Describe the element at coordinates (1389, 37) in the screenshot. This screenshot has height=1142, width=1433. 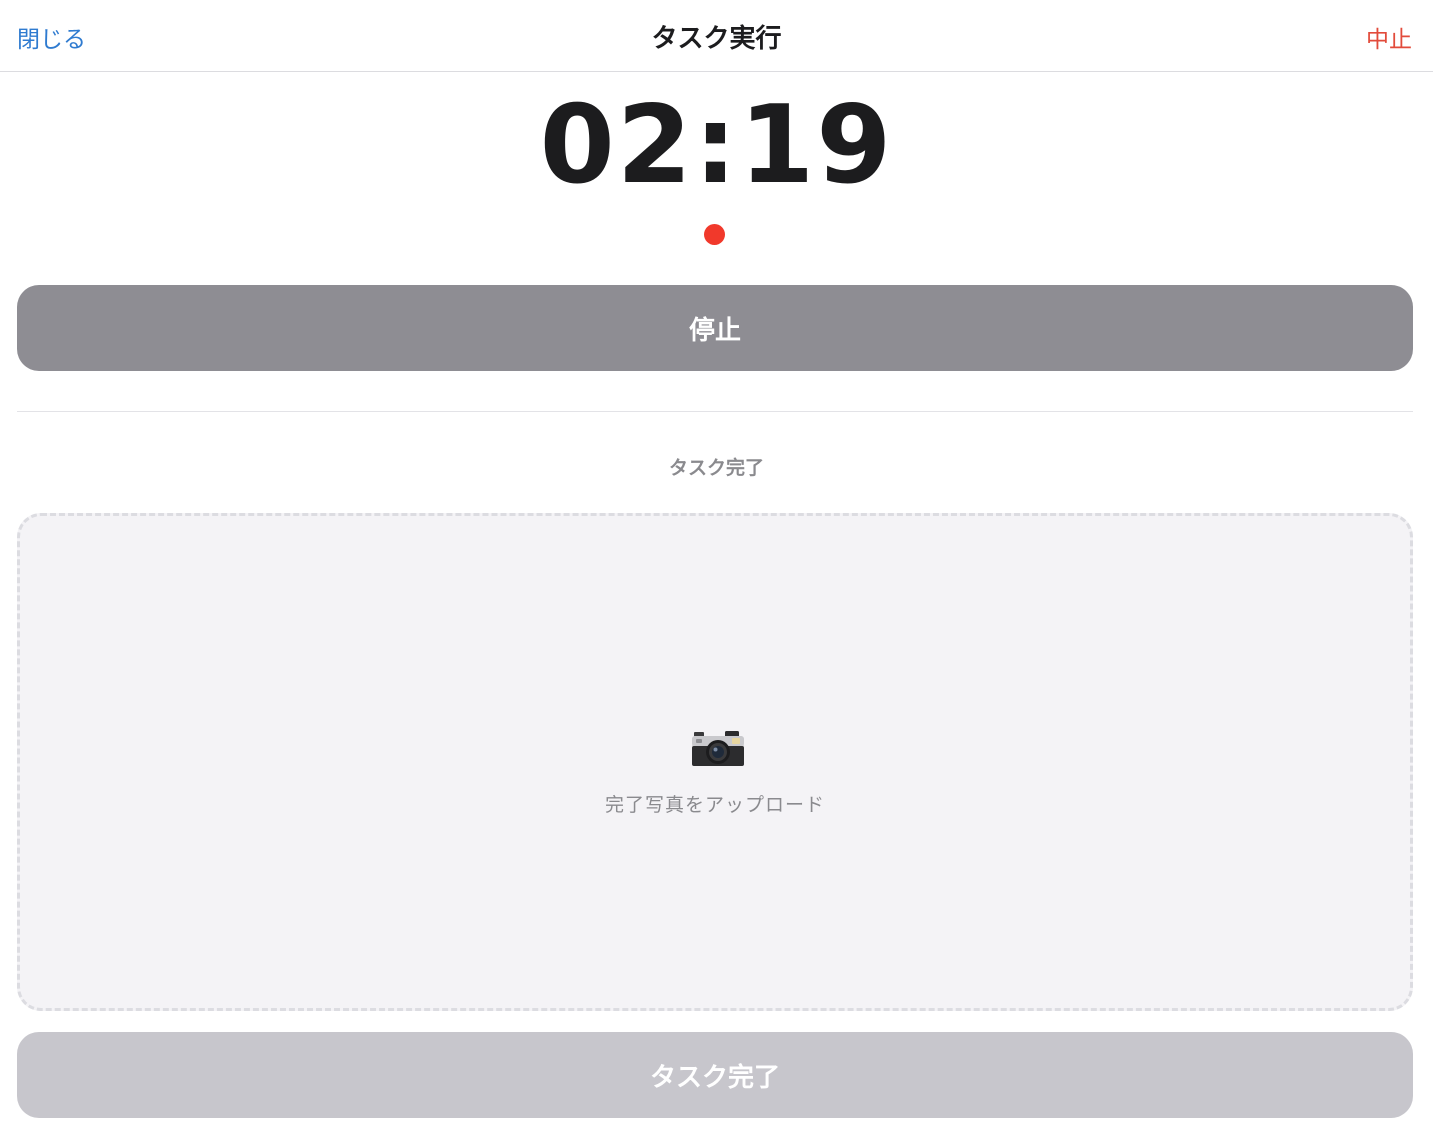
I see `abort-button: 中止` at that location.